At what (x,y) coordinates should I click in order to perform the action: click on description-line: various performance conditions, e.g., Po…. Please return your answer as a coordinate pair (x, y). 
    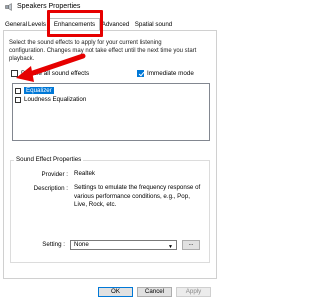
    Looking at the image, I should click on (132, 196).